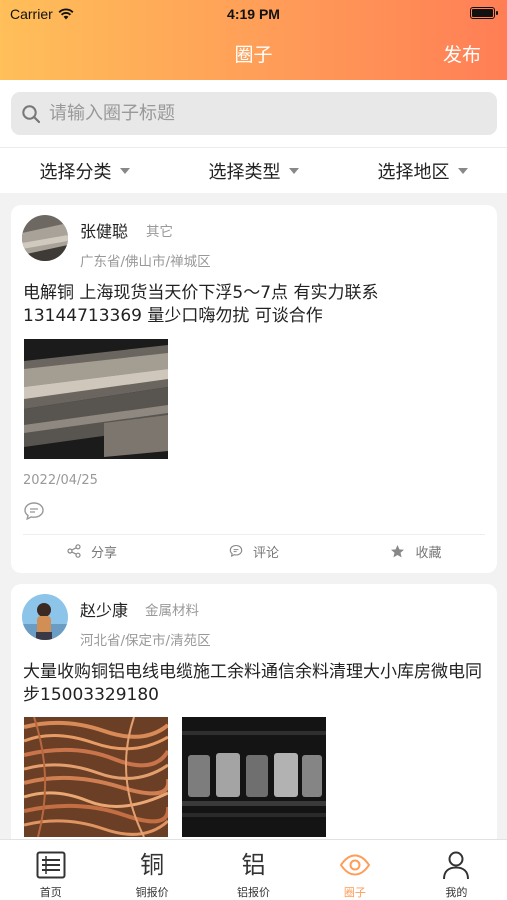 Image resolution: width=507 pixels, height=900 pixels. I want to click on filter-type: 选择类型, so click(253, 170).